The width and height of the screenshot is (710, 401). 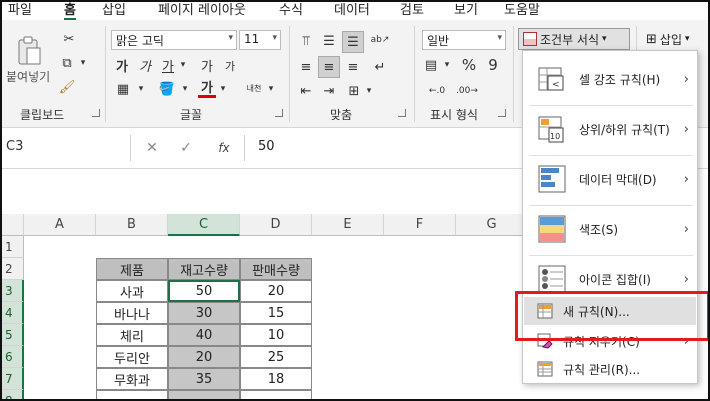 I want to click on table-cell: 18, so click(x=276, y=379).